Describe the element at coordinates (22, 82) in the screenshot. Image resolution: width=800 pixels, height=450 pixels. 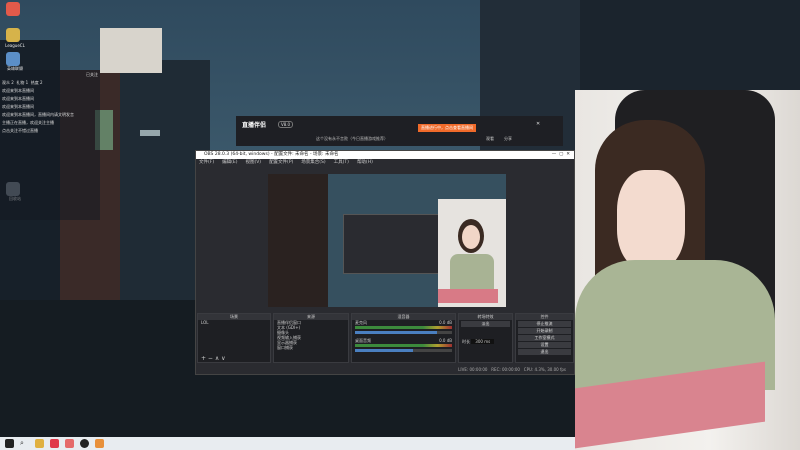
I see `stat: 礼物 1` at that location.